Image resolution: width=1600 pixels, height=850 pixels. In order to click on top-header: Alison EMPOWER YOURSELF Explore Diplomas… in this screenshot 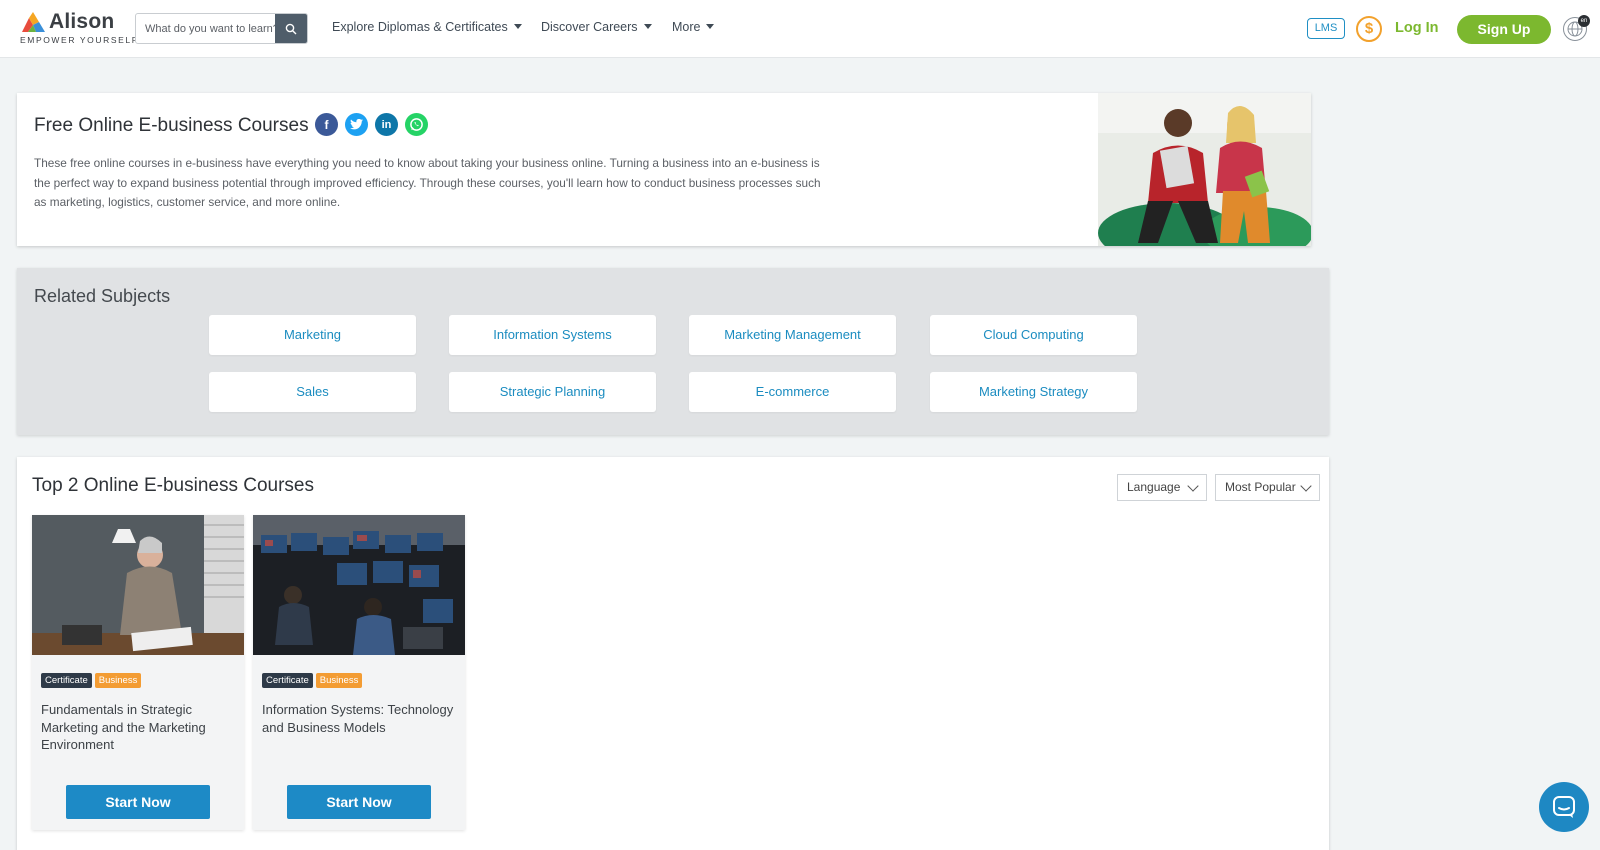, I will do `click(800, 29)`.